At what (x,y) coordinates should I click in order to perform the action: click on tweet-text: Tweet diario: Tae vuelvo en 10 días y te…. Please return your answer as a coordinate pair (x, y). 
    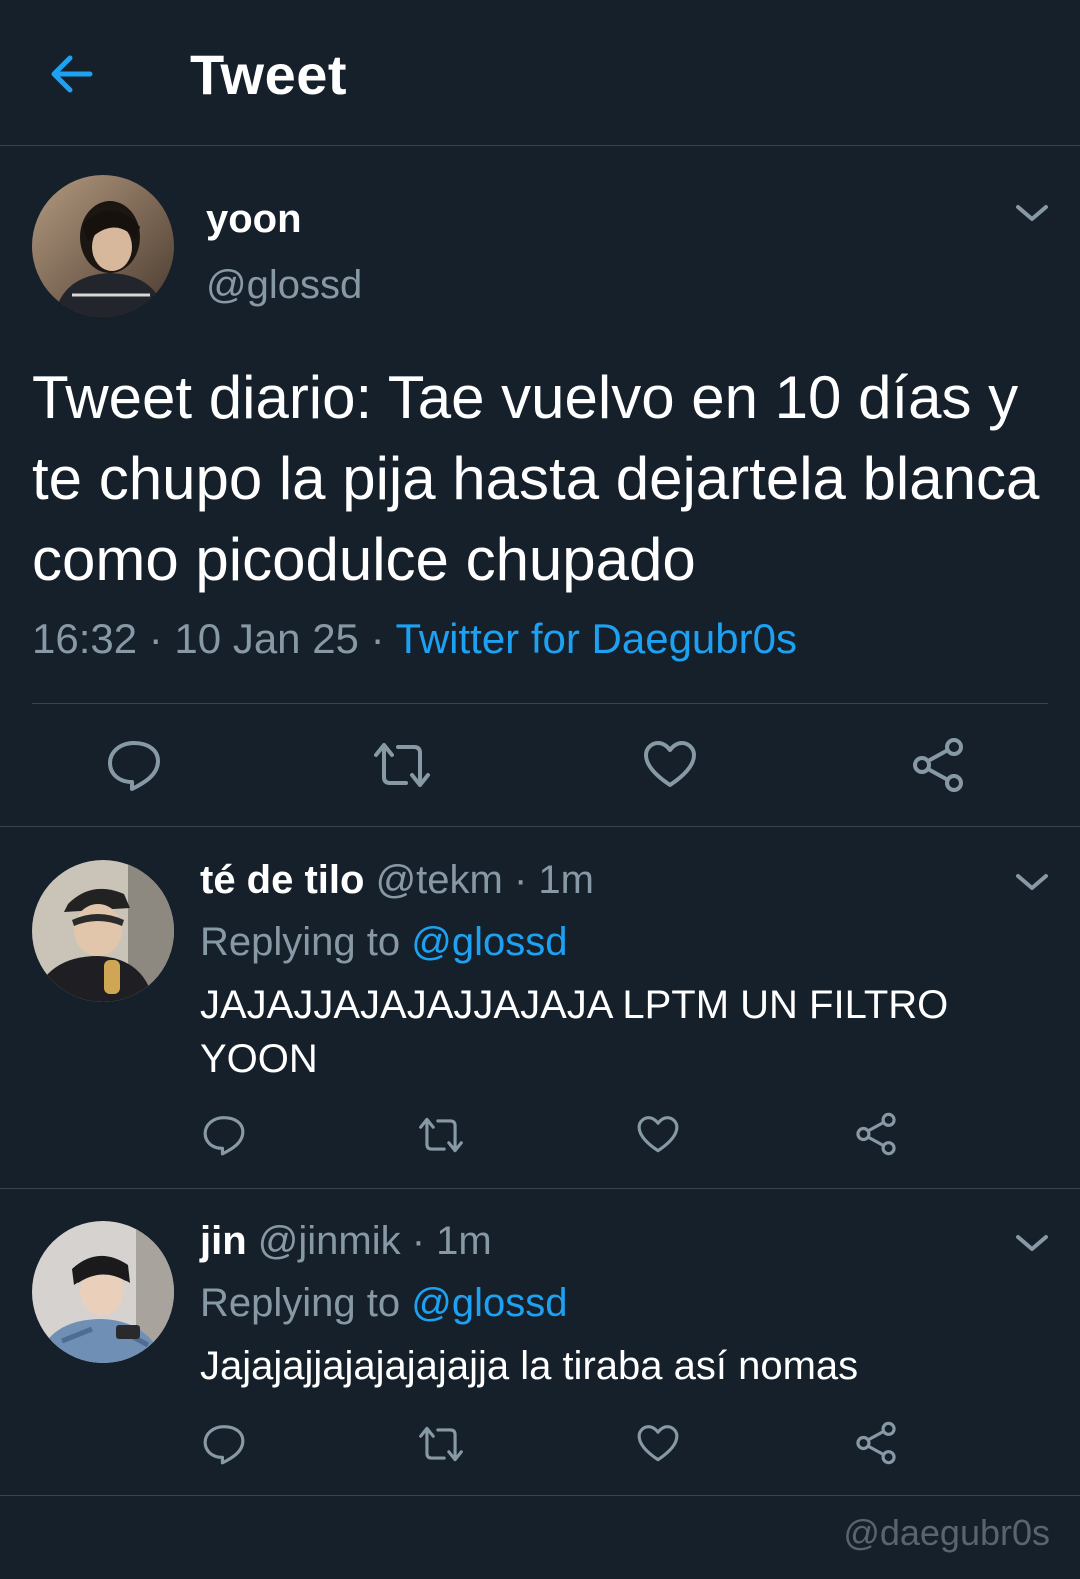
    Looking at the image, I should click on (536, 478).